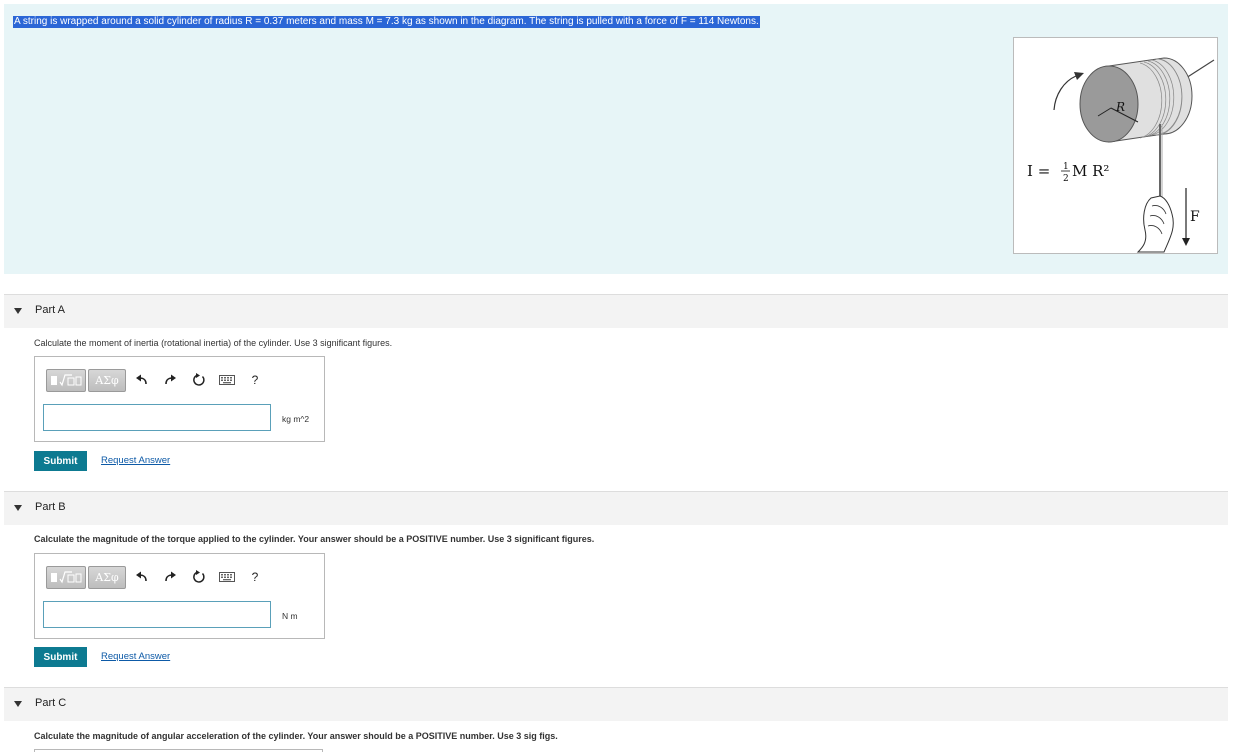  I want to click on fraction-numerator: 1, so click(1066, 167).